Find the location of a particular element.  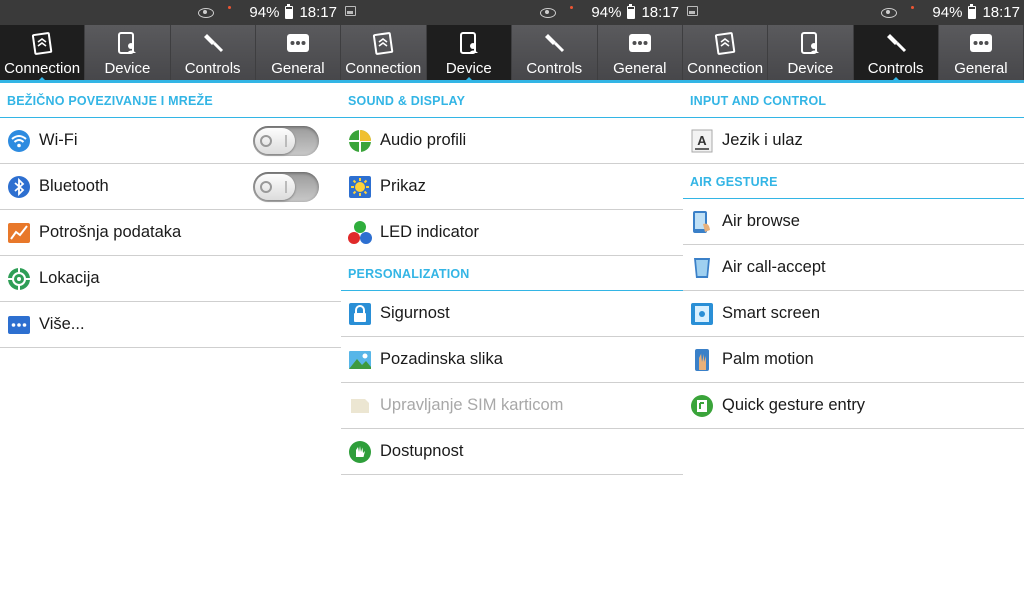

wallpaper-icon is located at coordinates (360, 360).